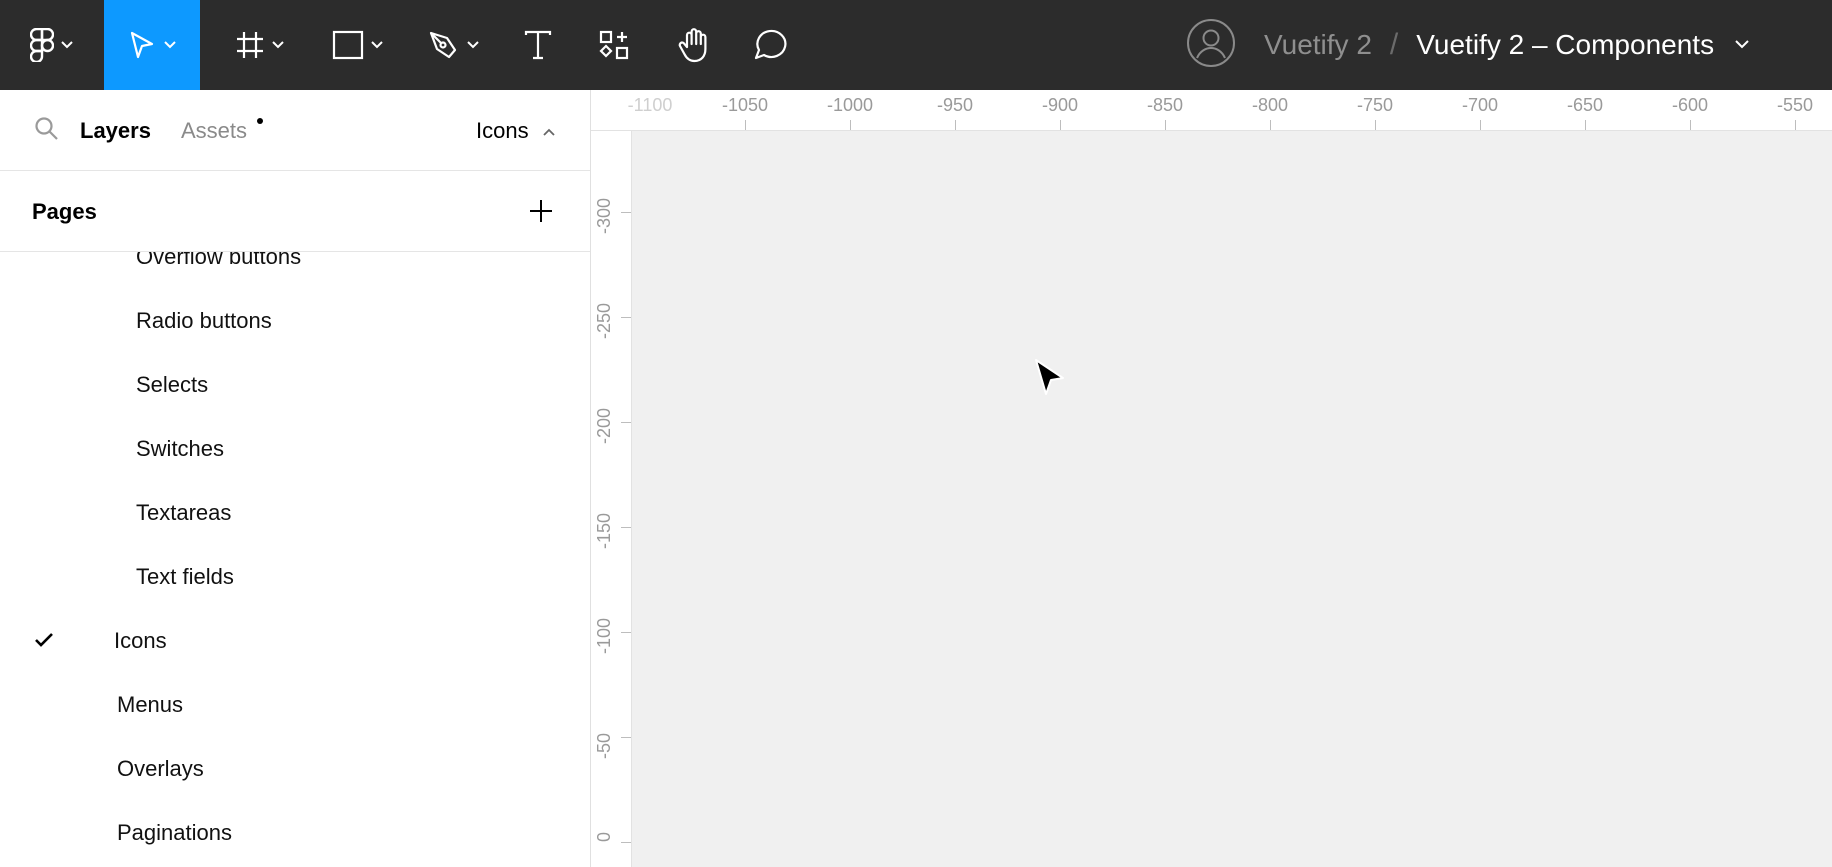 The width and height of the screenshot is (1832, 867). I want to click on comment-bubble-icon, so click(770, 45).